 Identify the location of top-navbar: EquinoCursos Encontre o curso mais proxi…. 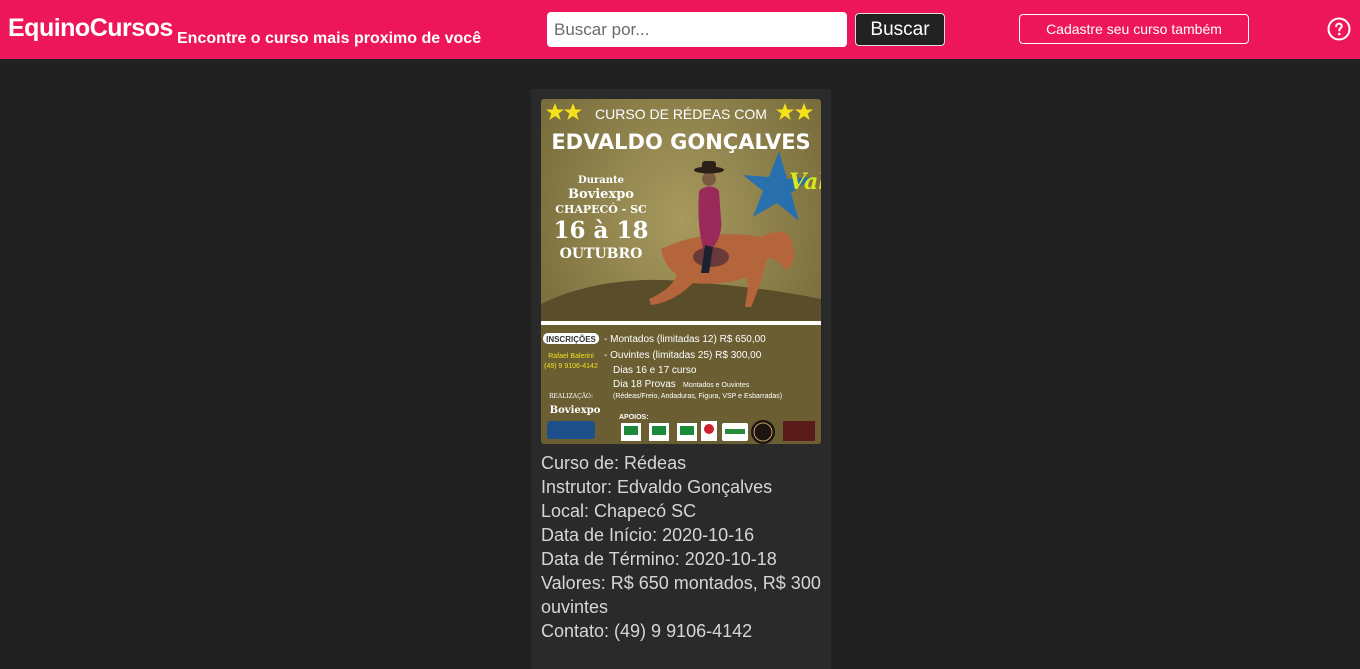
(680, 29).